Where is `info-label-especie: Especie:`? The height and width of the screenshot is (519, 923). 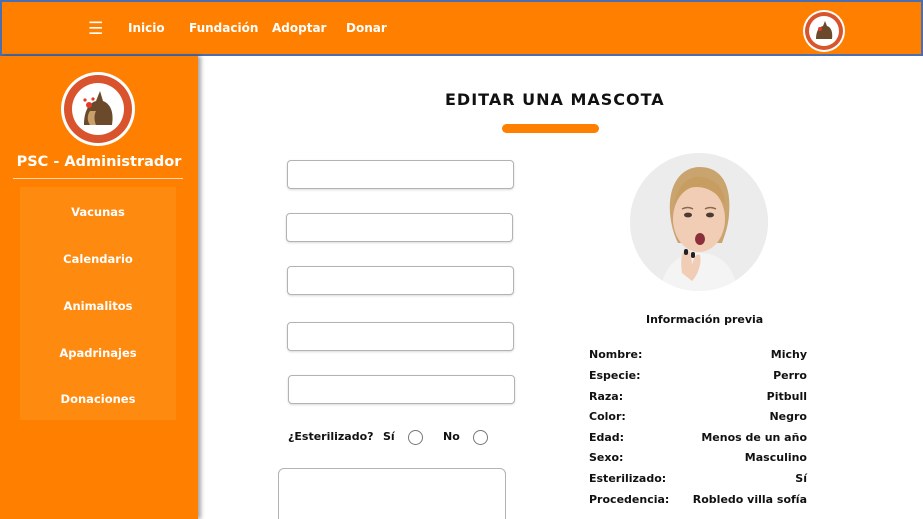 info-label-especie: Especie: is located at coordinates (615, 375).